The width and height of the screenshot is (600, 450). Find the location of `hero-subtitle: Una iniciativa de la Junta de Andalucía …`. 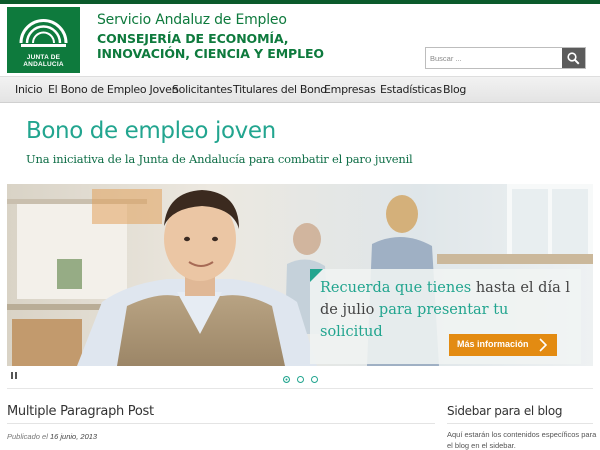

hero-subtitle: Una iniciativa de la Junta de Andalucía … is located at coordinates (219, 159).